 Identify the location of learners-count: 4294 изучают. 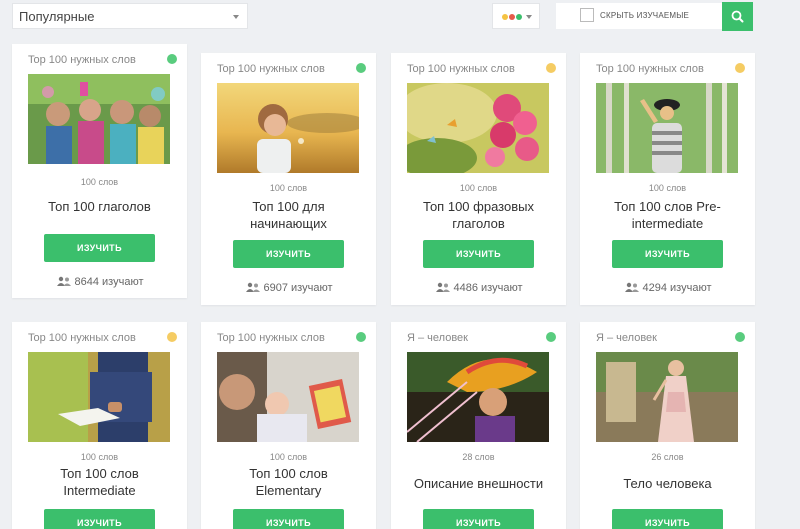
(667, 288).